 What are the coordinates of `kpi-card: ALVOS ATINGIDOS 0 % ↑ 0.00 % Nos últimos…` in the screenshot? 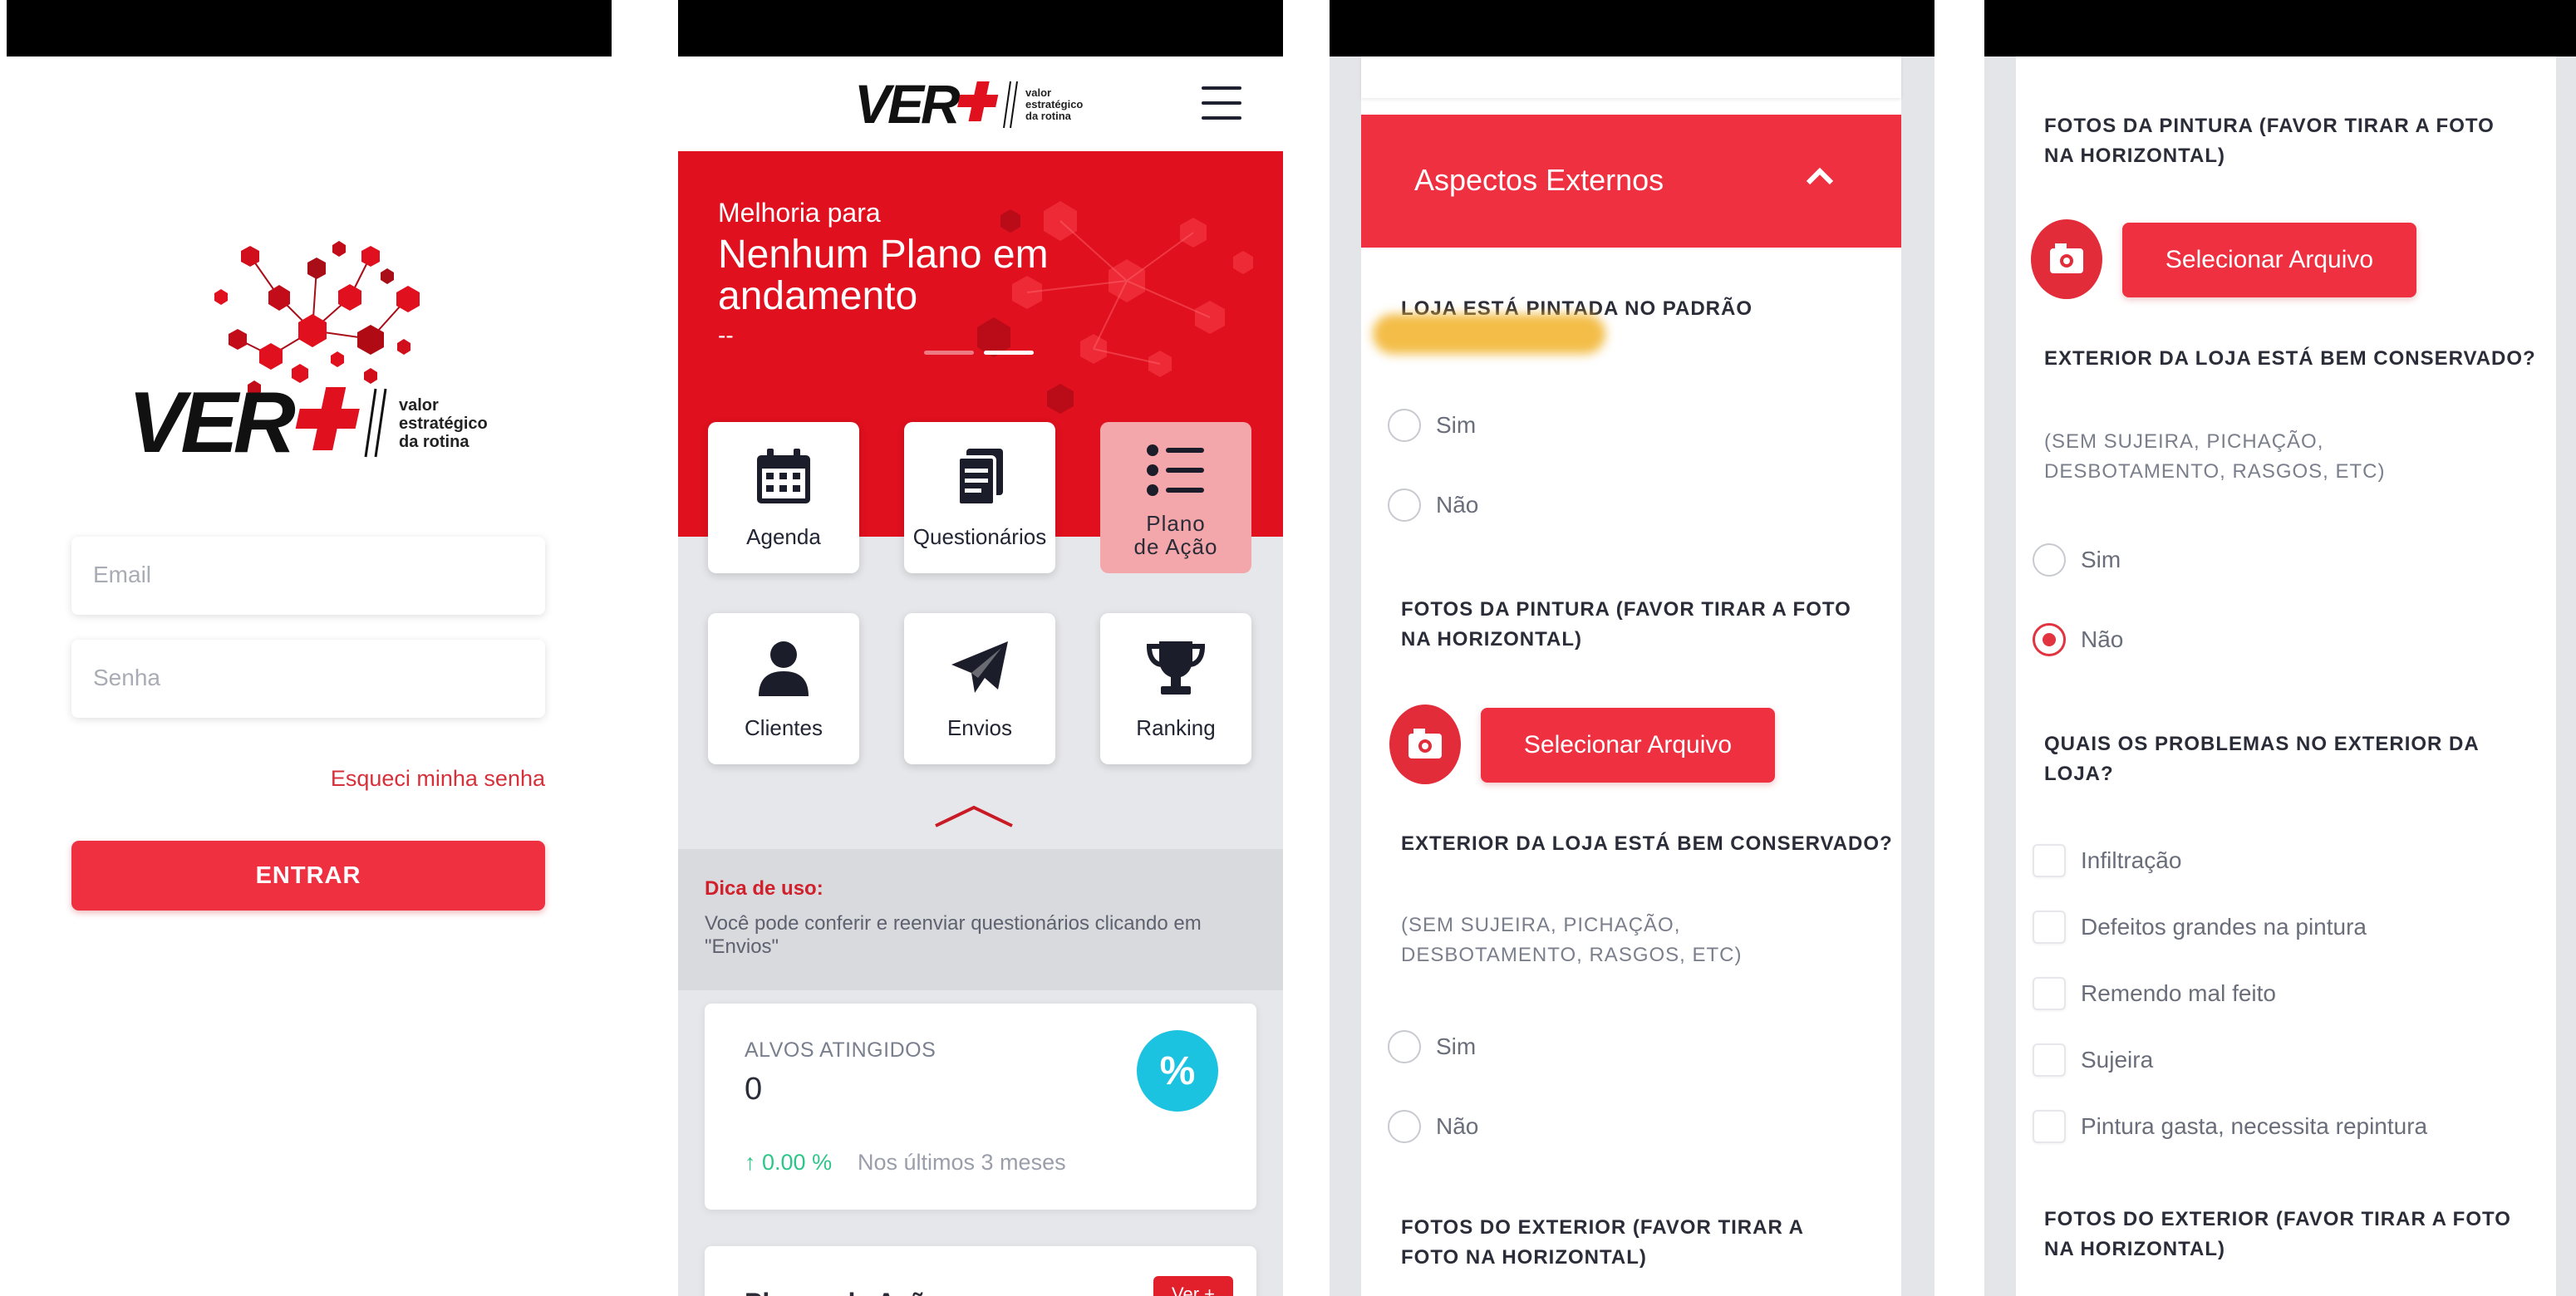 It's located at (981, 1107).